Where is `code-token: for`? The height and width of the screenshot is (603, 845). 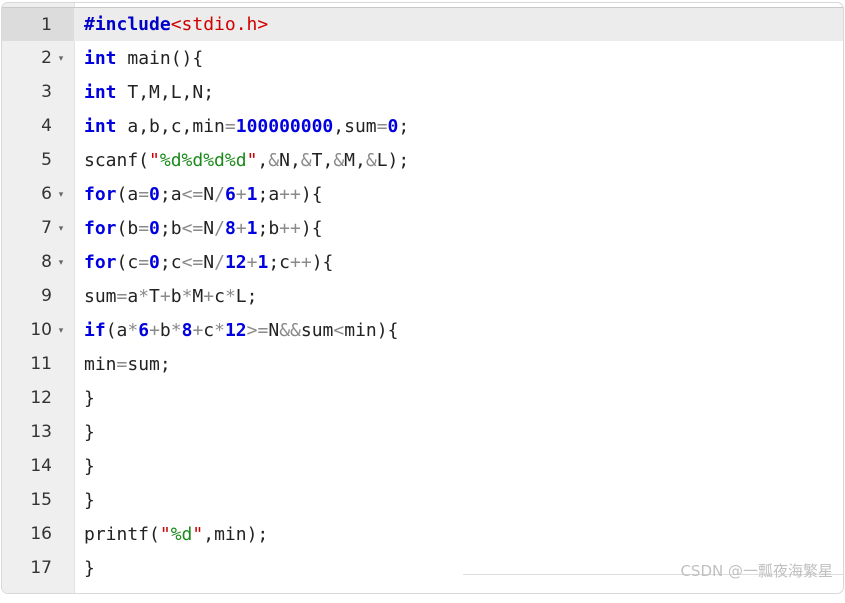
code-token: for is located at coordinates (100, 262).